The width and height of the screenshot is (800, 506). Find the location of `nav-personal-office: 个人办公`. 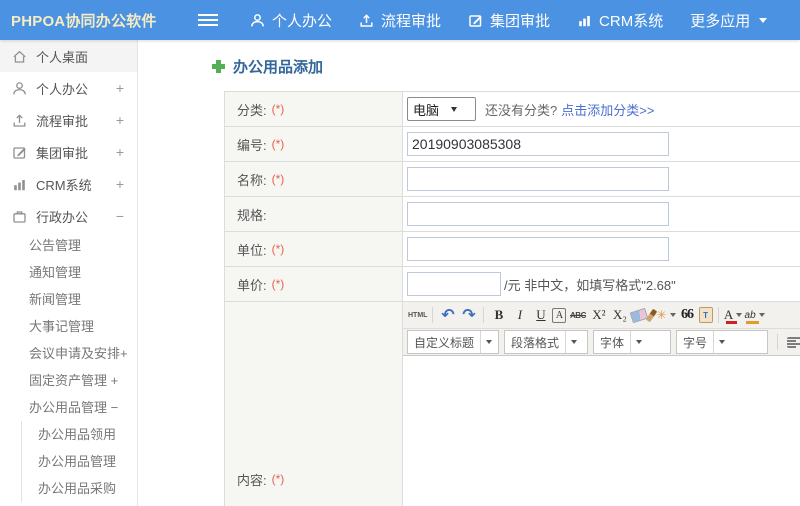

nav-personal-office: 个人办公 is located at coordinates (291, 20).